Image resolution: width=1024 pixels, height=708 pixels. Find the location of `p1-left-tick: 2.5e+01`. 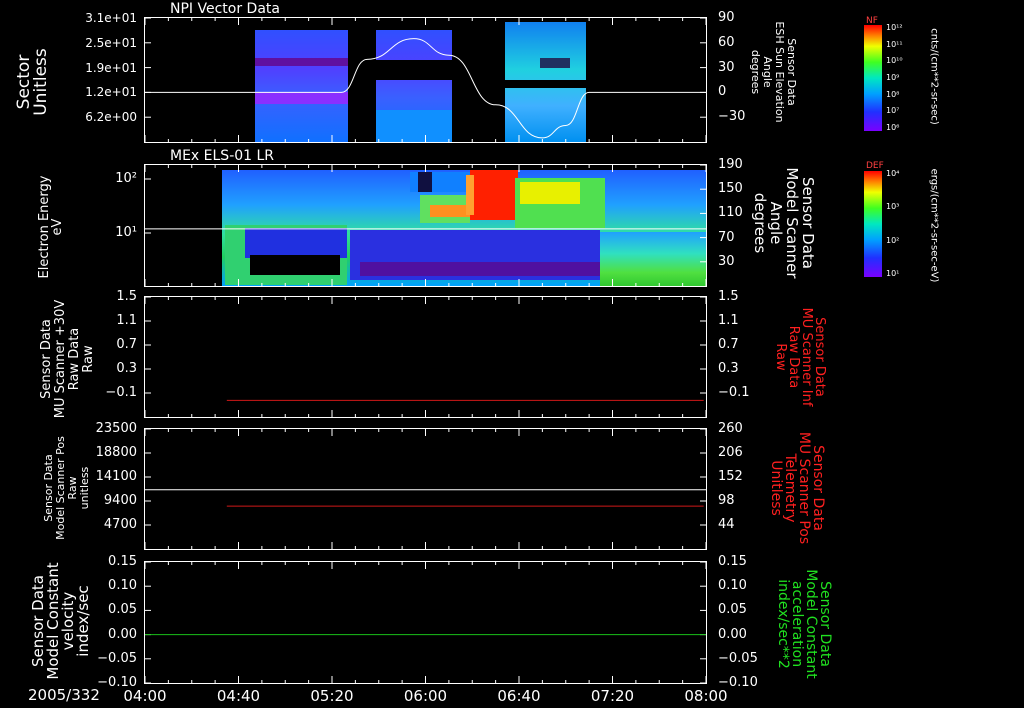

p1-left-tick: 2.5e+01 is located at coordinates (111, 42).